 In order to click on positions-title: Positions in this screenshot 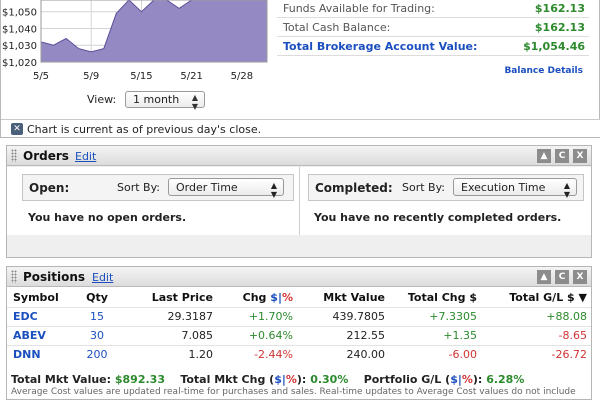, I will do `click(54, 277)`.